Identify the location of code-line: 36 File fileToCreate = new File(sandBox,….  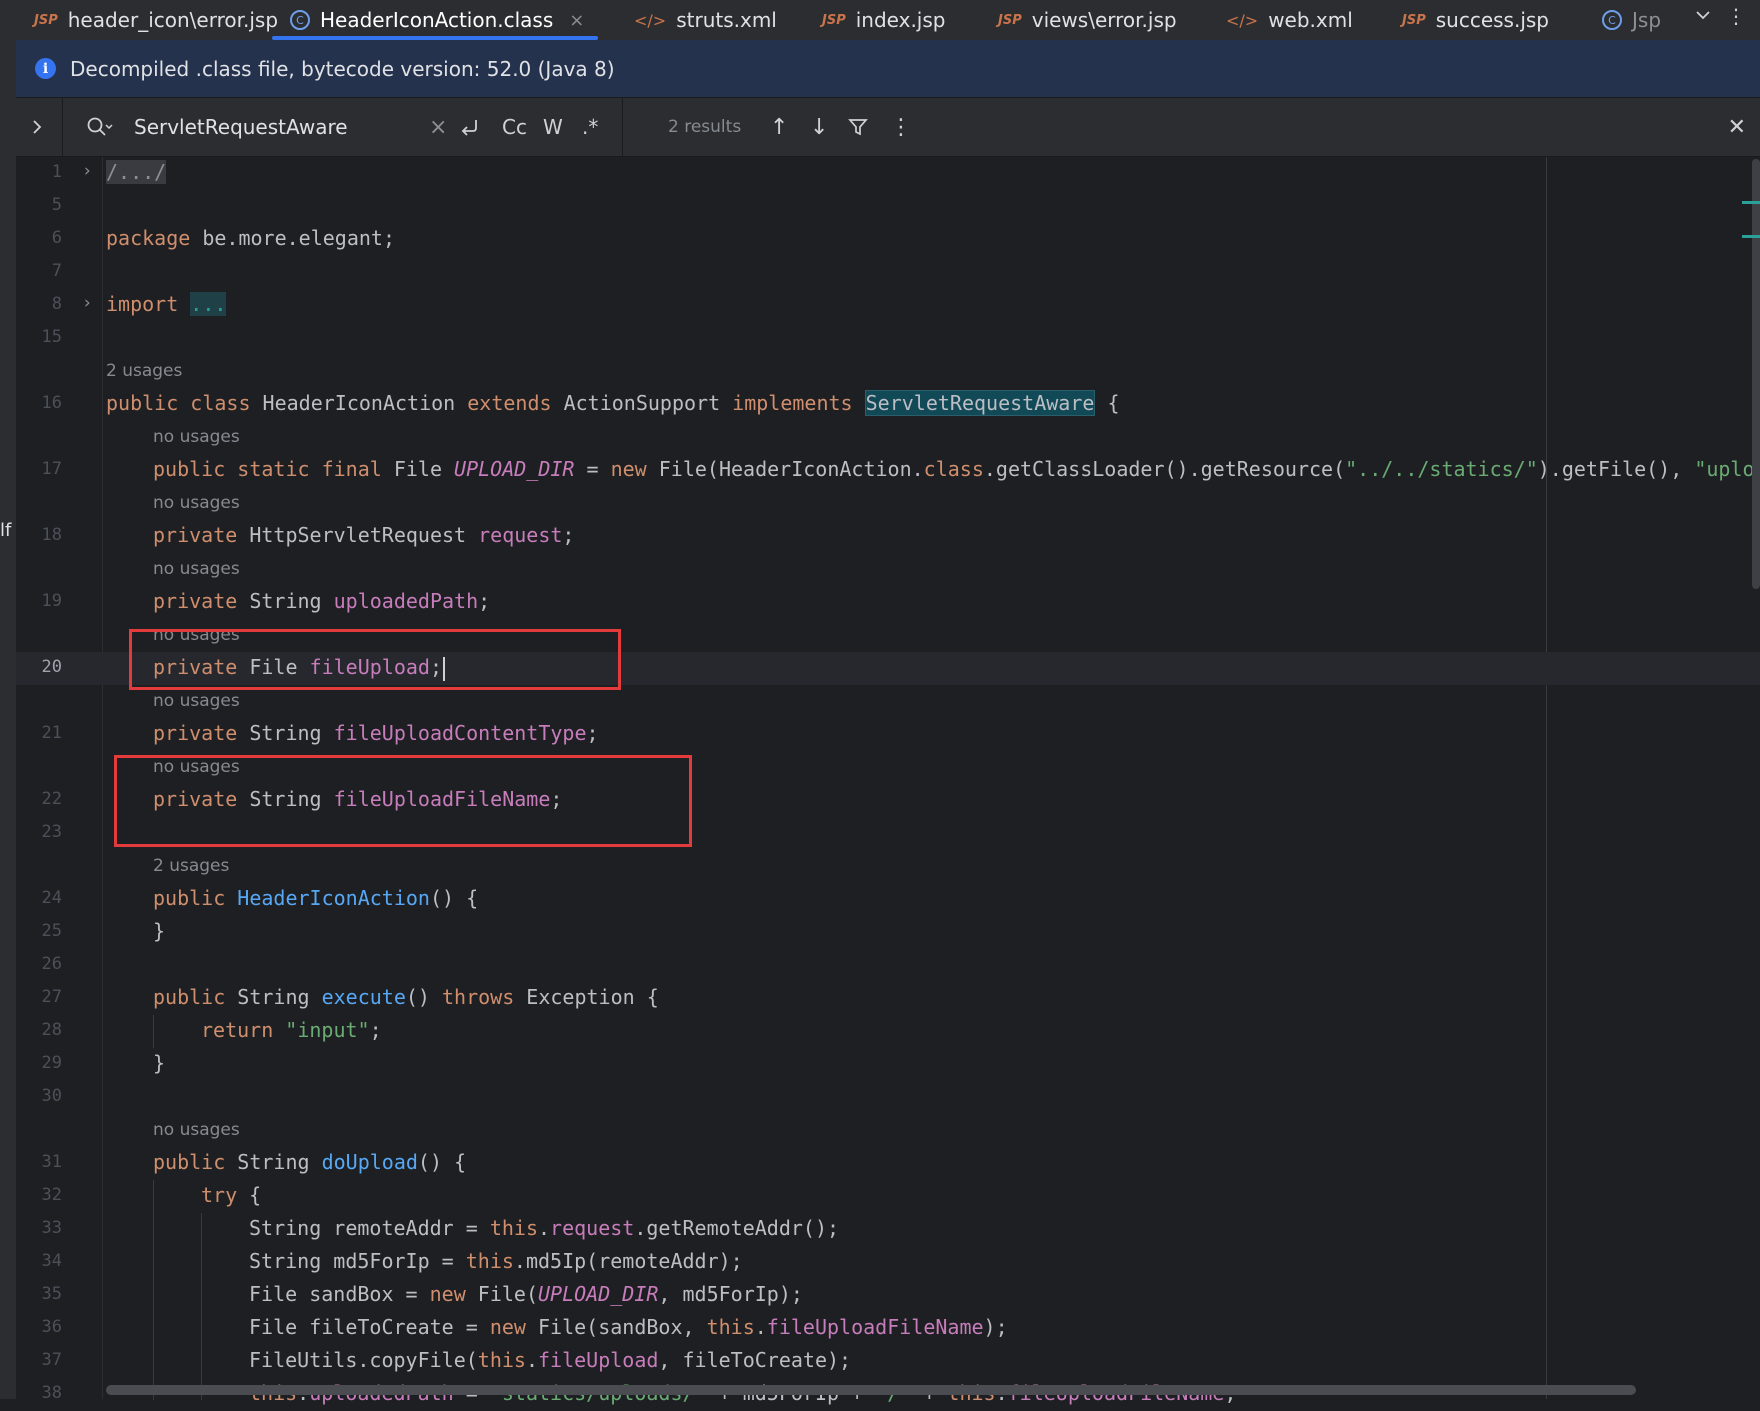
(524, 1327).